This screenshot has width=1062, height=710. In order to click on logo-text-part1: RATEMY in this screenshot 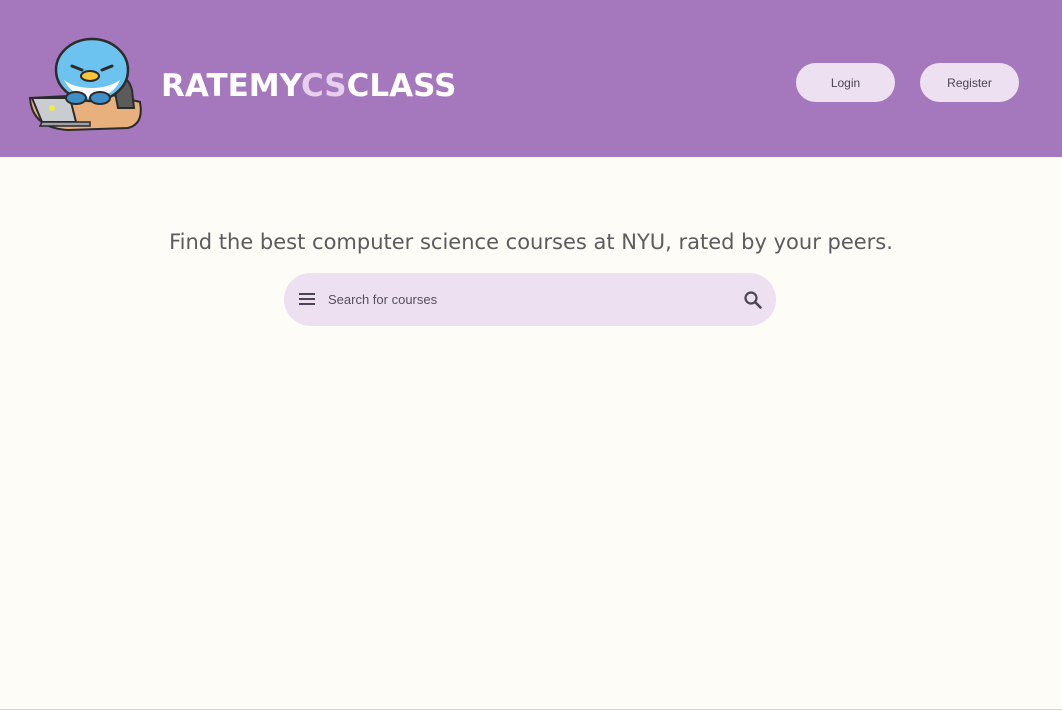, I will do `click(231, 86)`.